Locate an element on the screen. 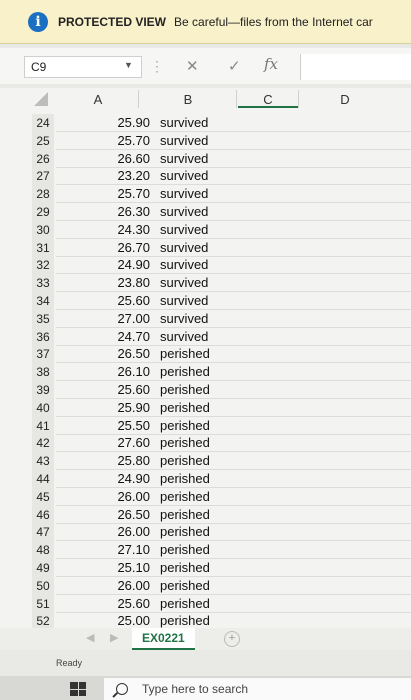 The width and height of the screenshot is (411, 700). row-number: 35 is located at coordinates (43, 318).